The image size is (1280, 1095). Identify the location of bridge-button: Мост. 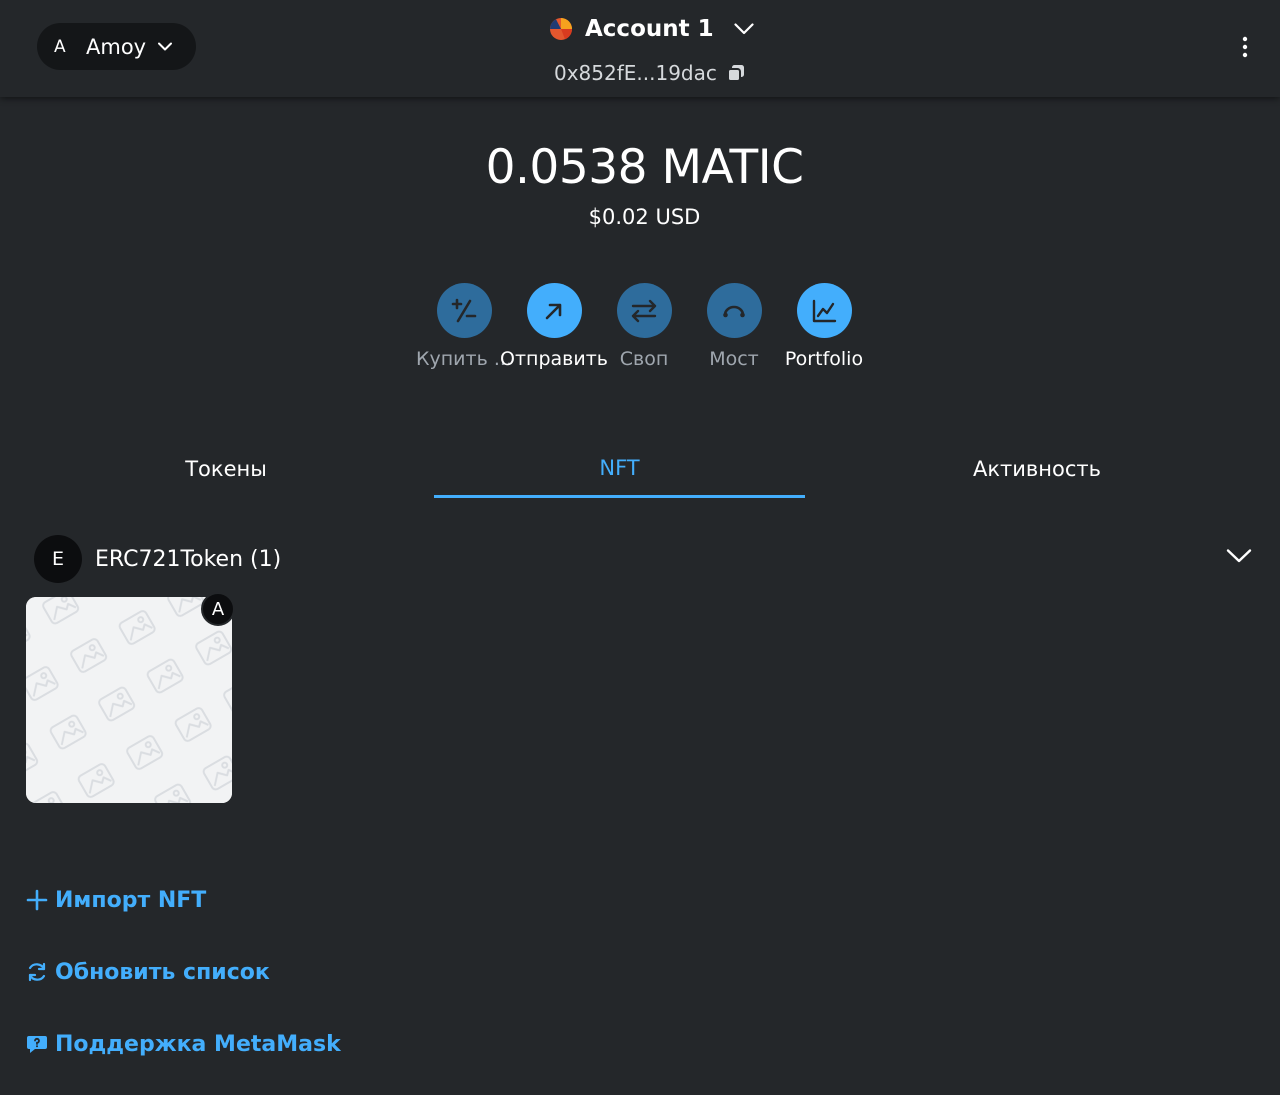
(734, 333).